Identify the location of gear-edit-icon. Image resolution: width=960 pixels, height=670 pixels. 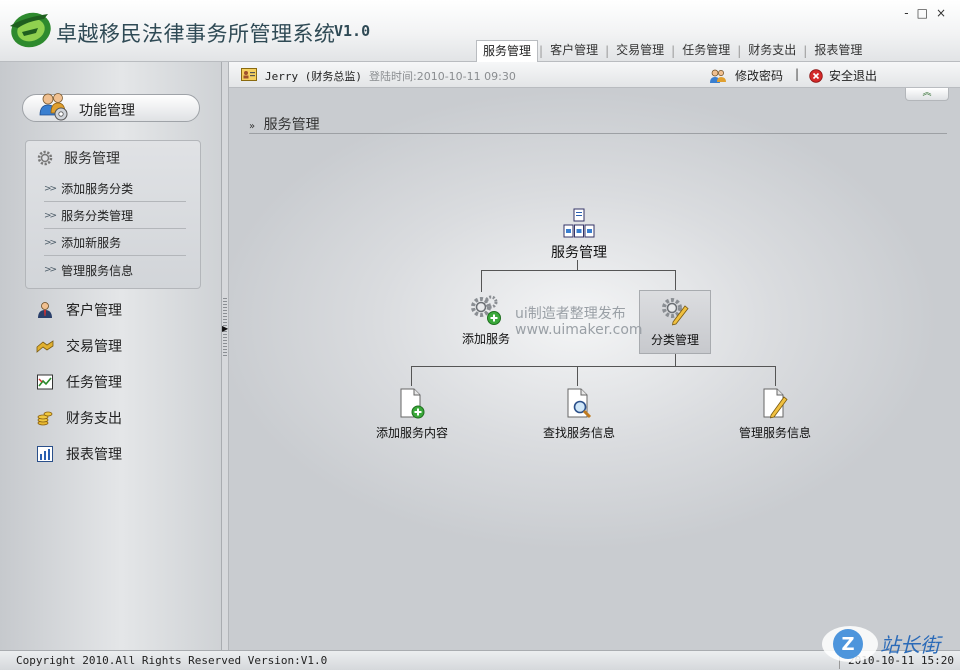
(675, 312).